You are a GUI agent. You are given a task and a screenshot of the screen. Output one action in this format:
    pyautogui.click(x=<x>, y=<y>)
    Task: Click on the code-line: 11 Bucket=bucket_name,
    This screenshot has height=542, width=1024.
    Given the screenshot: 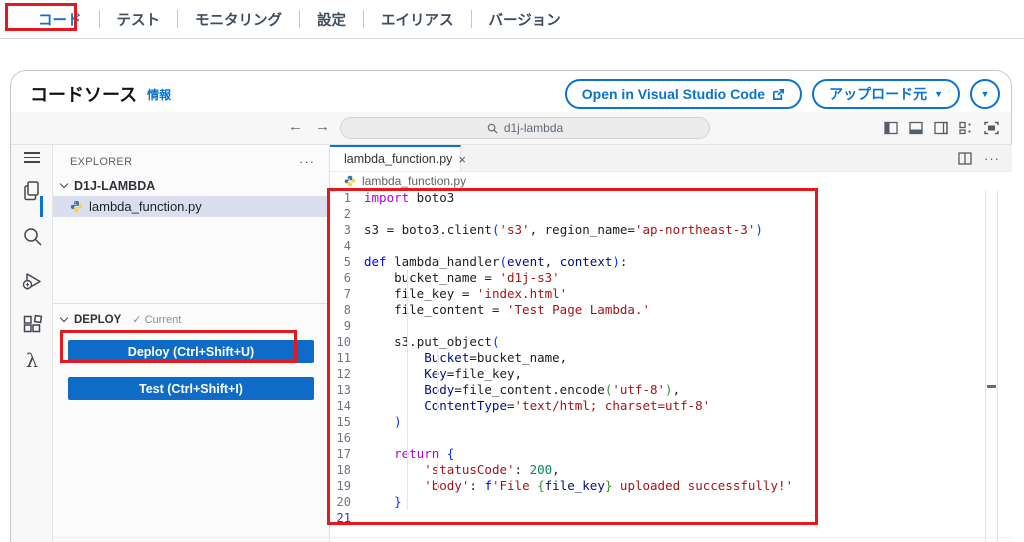 What is the action you would take?
    pyautogui.click(x=671, y=358)
    